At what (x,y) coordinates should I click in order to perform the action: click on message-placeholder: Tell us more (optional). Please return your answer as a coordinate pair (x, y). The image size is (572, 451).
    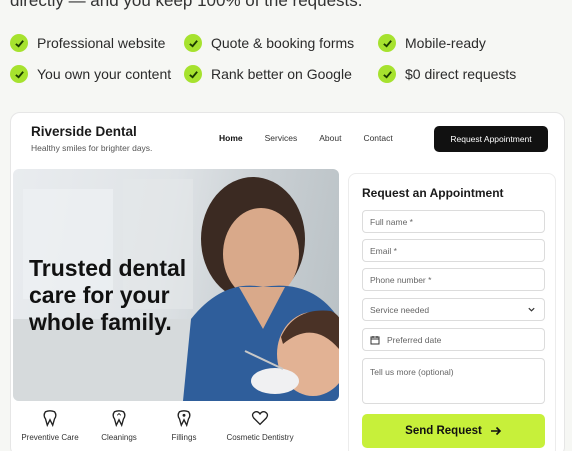
    Looking at the image, I should click on (412, 372).